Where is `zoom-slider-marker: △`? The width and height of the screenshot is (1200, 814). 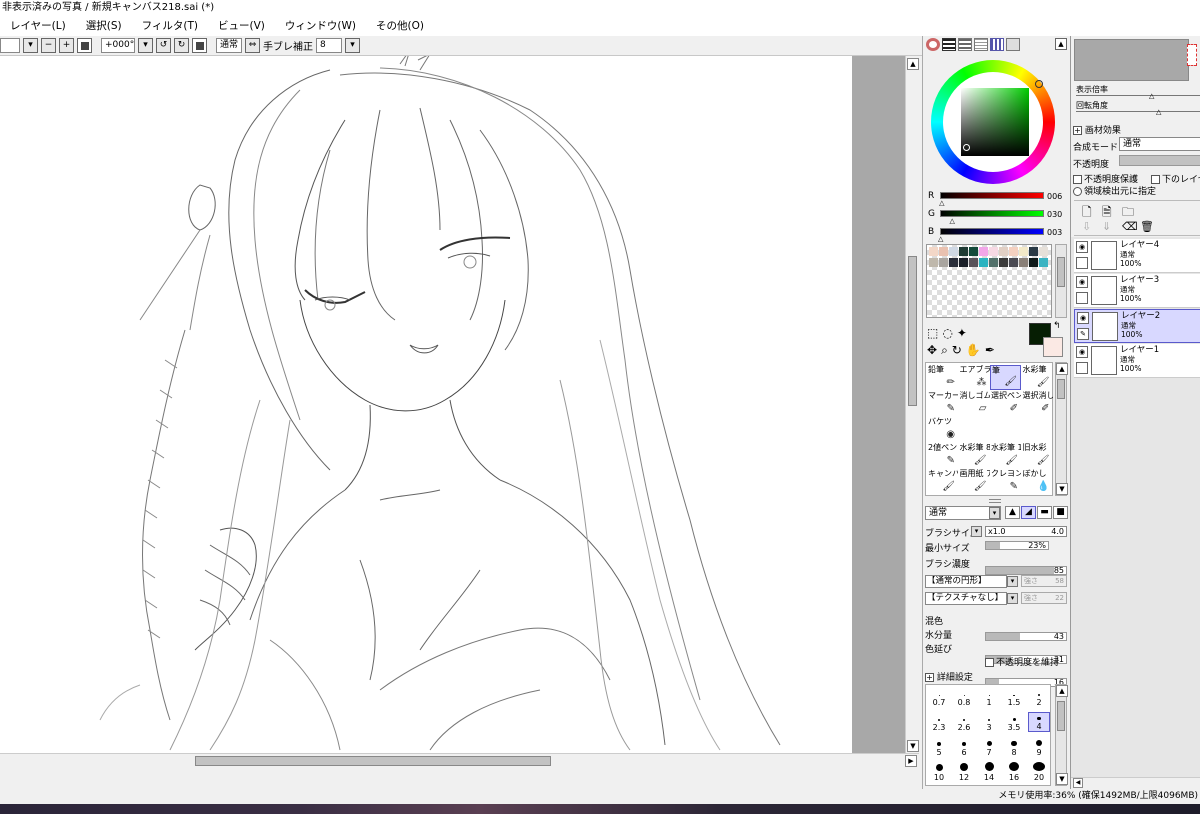 zoom-slider-marker: △ is located at coordinates (1151, 96).